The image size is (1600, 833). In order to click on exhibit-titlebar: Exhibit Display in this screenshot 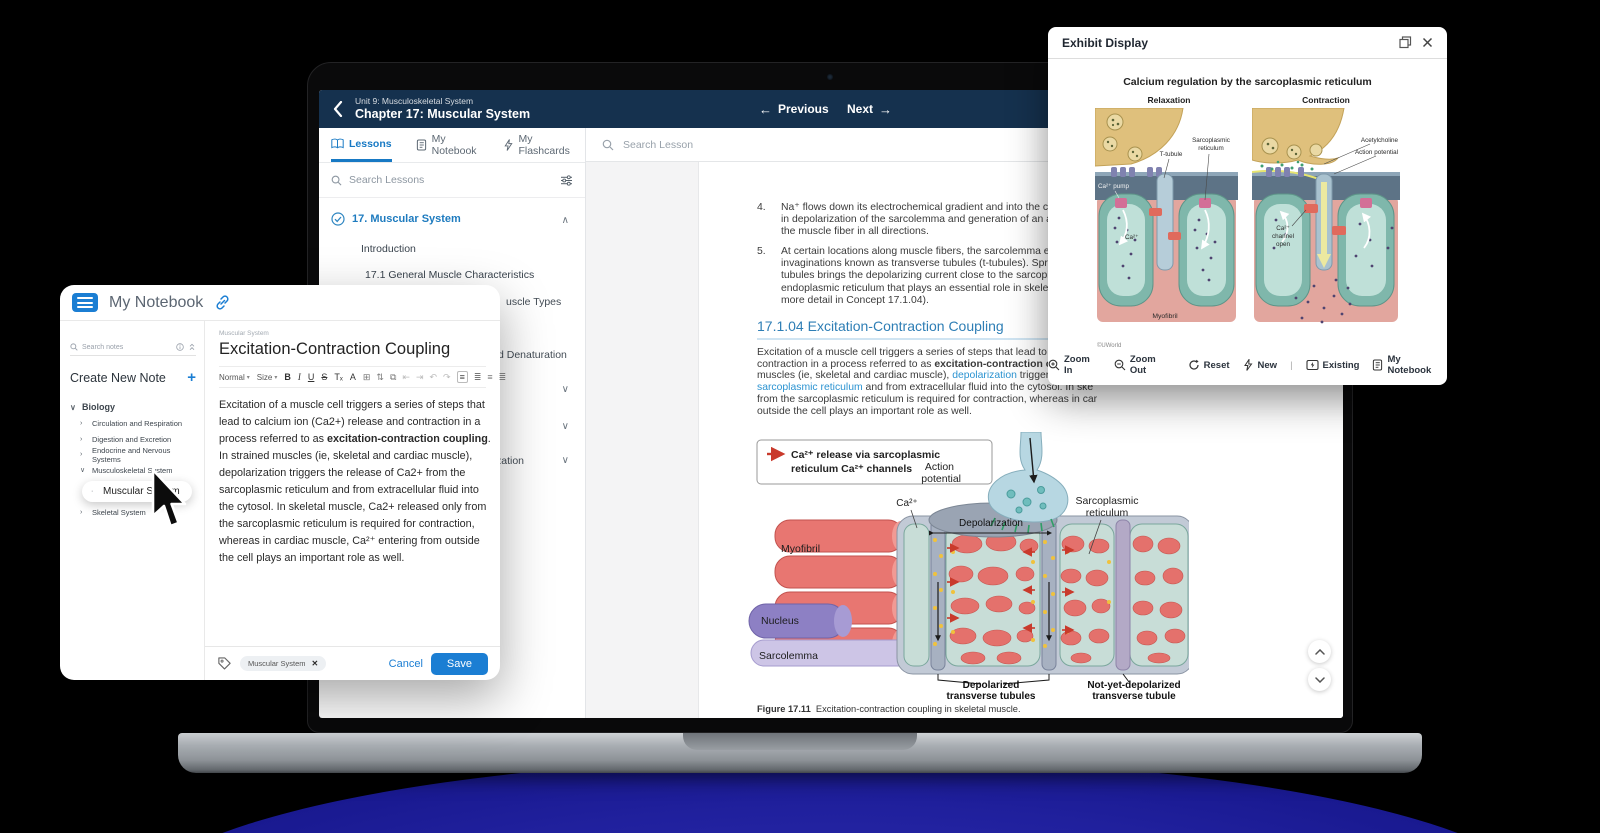, I will do `click(1247, 43)`.